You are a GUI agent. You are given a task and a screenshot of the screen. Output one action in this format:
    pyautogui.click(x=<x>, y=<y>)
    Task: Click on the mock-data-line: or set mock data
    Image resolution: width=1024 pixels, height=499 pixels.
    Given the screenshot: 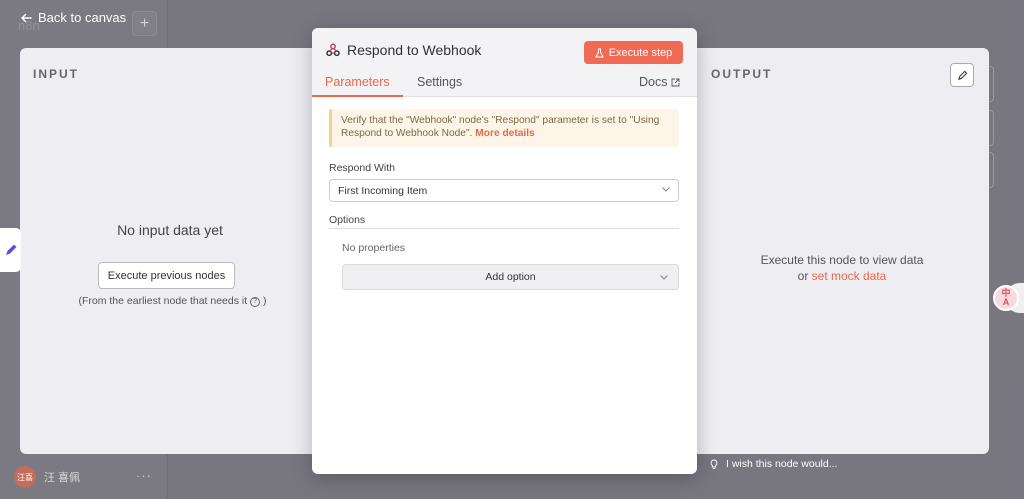 What is the action you would take?
    pyautogui.click(x=842, y=276)
    